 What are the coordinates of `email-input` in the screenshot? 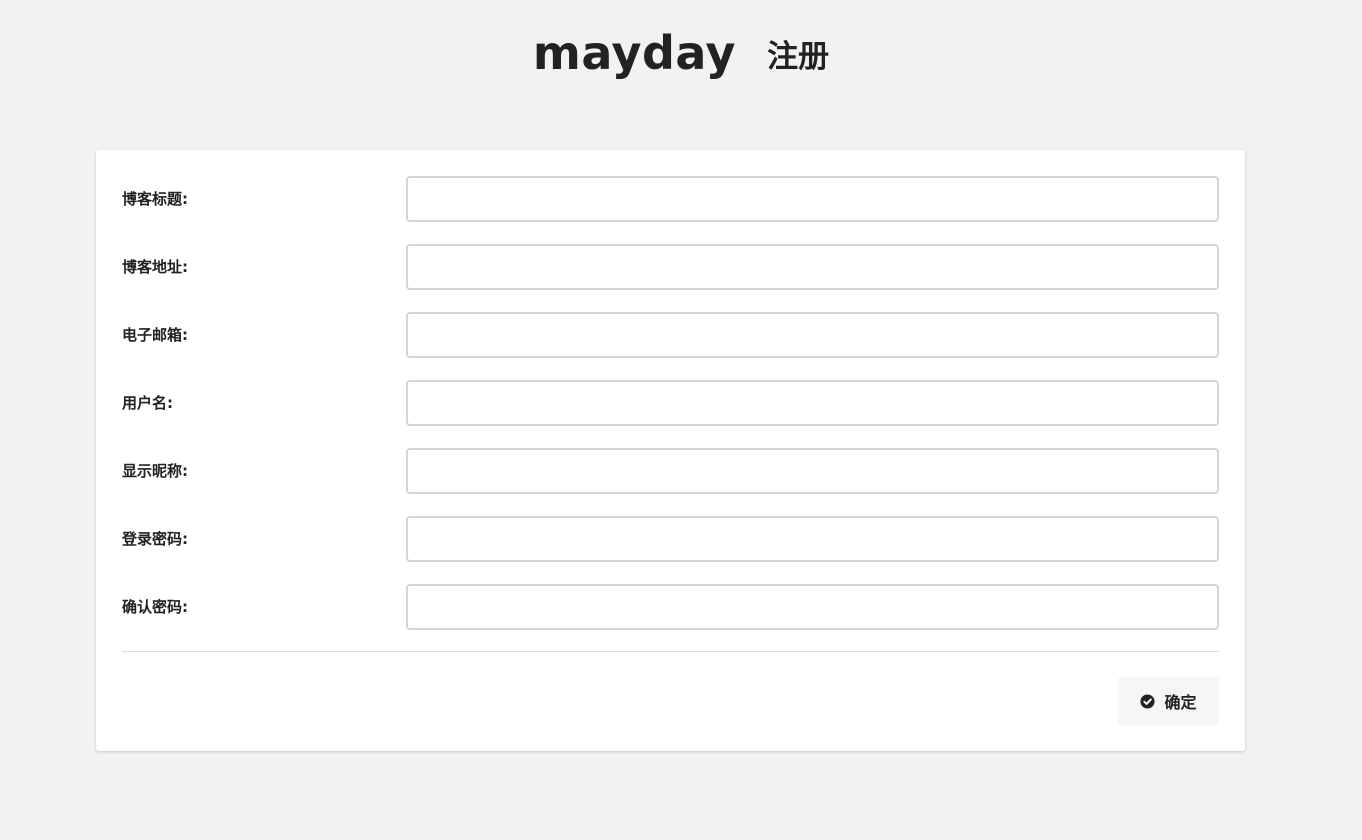 It's located at (812, 335).